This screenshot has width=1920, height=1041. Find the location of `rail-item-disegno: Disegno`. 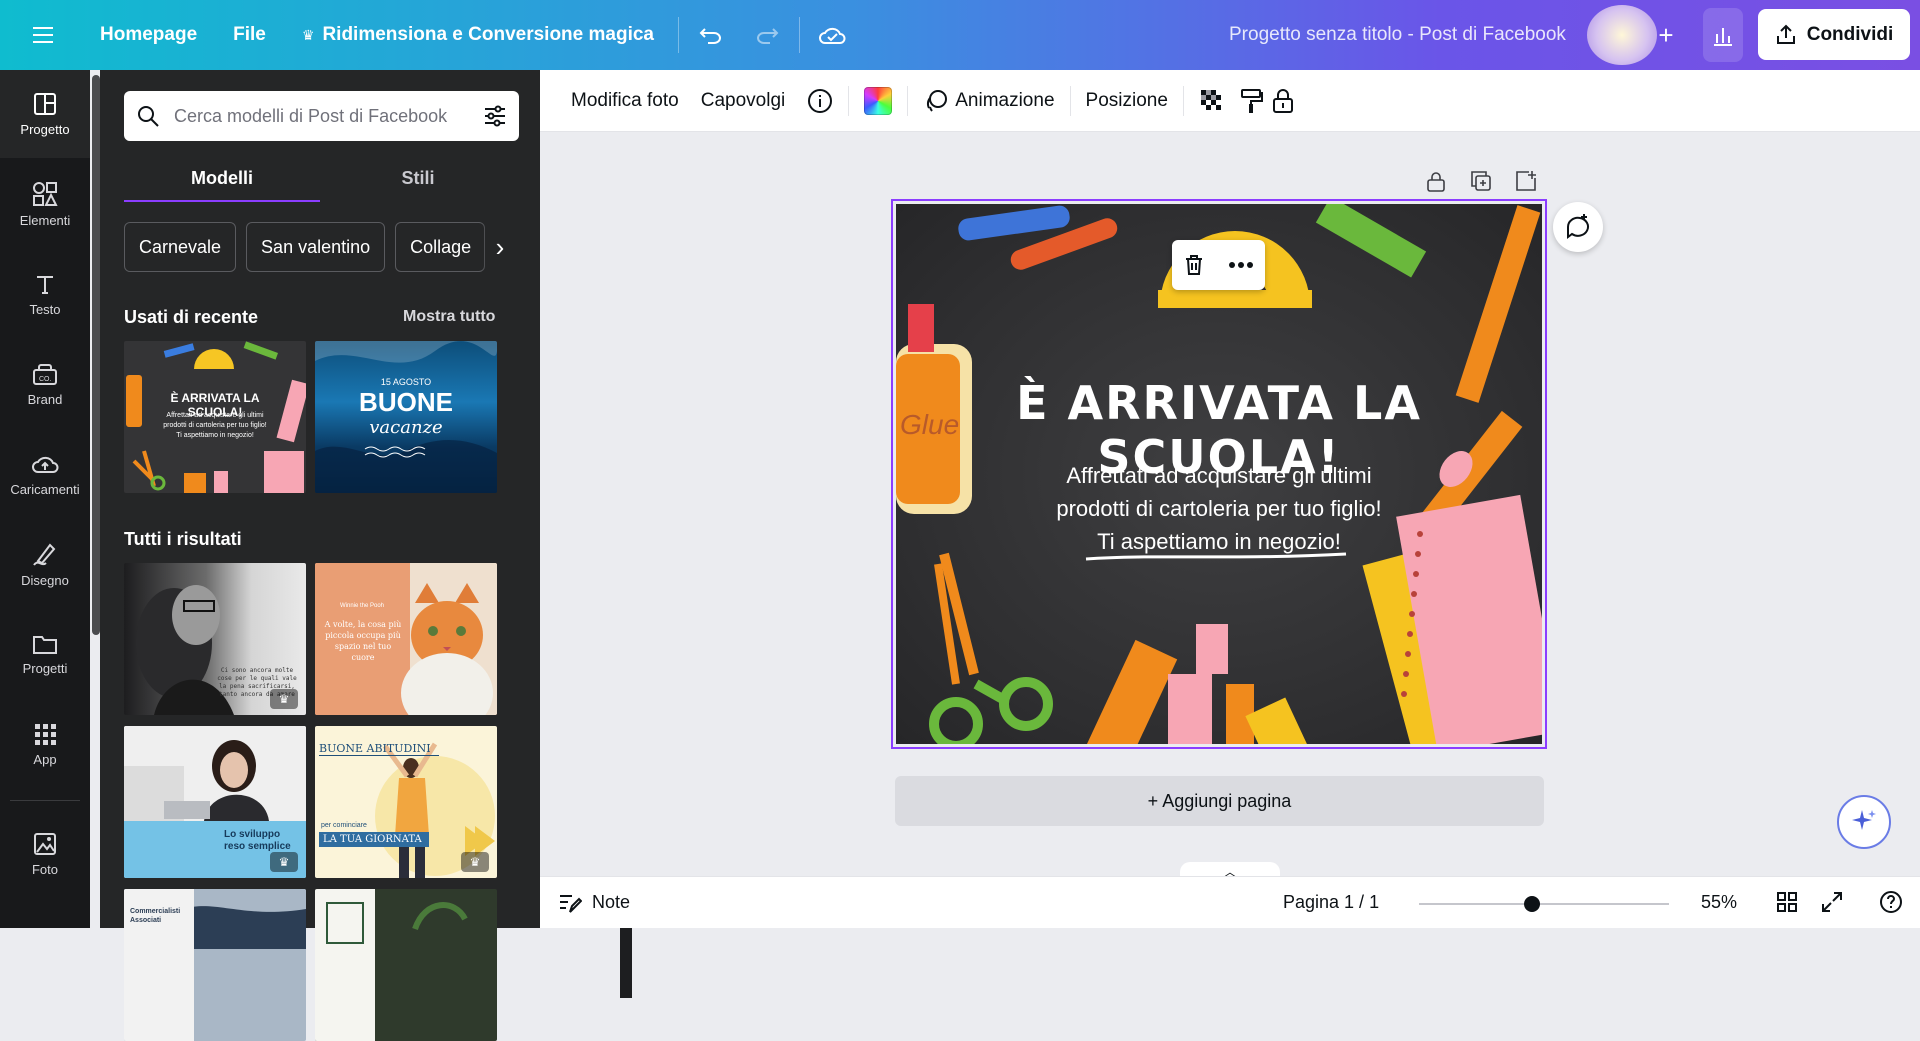

rail-item-disegno: Disegno is located at coordinates (45, 564).